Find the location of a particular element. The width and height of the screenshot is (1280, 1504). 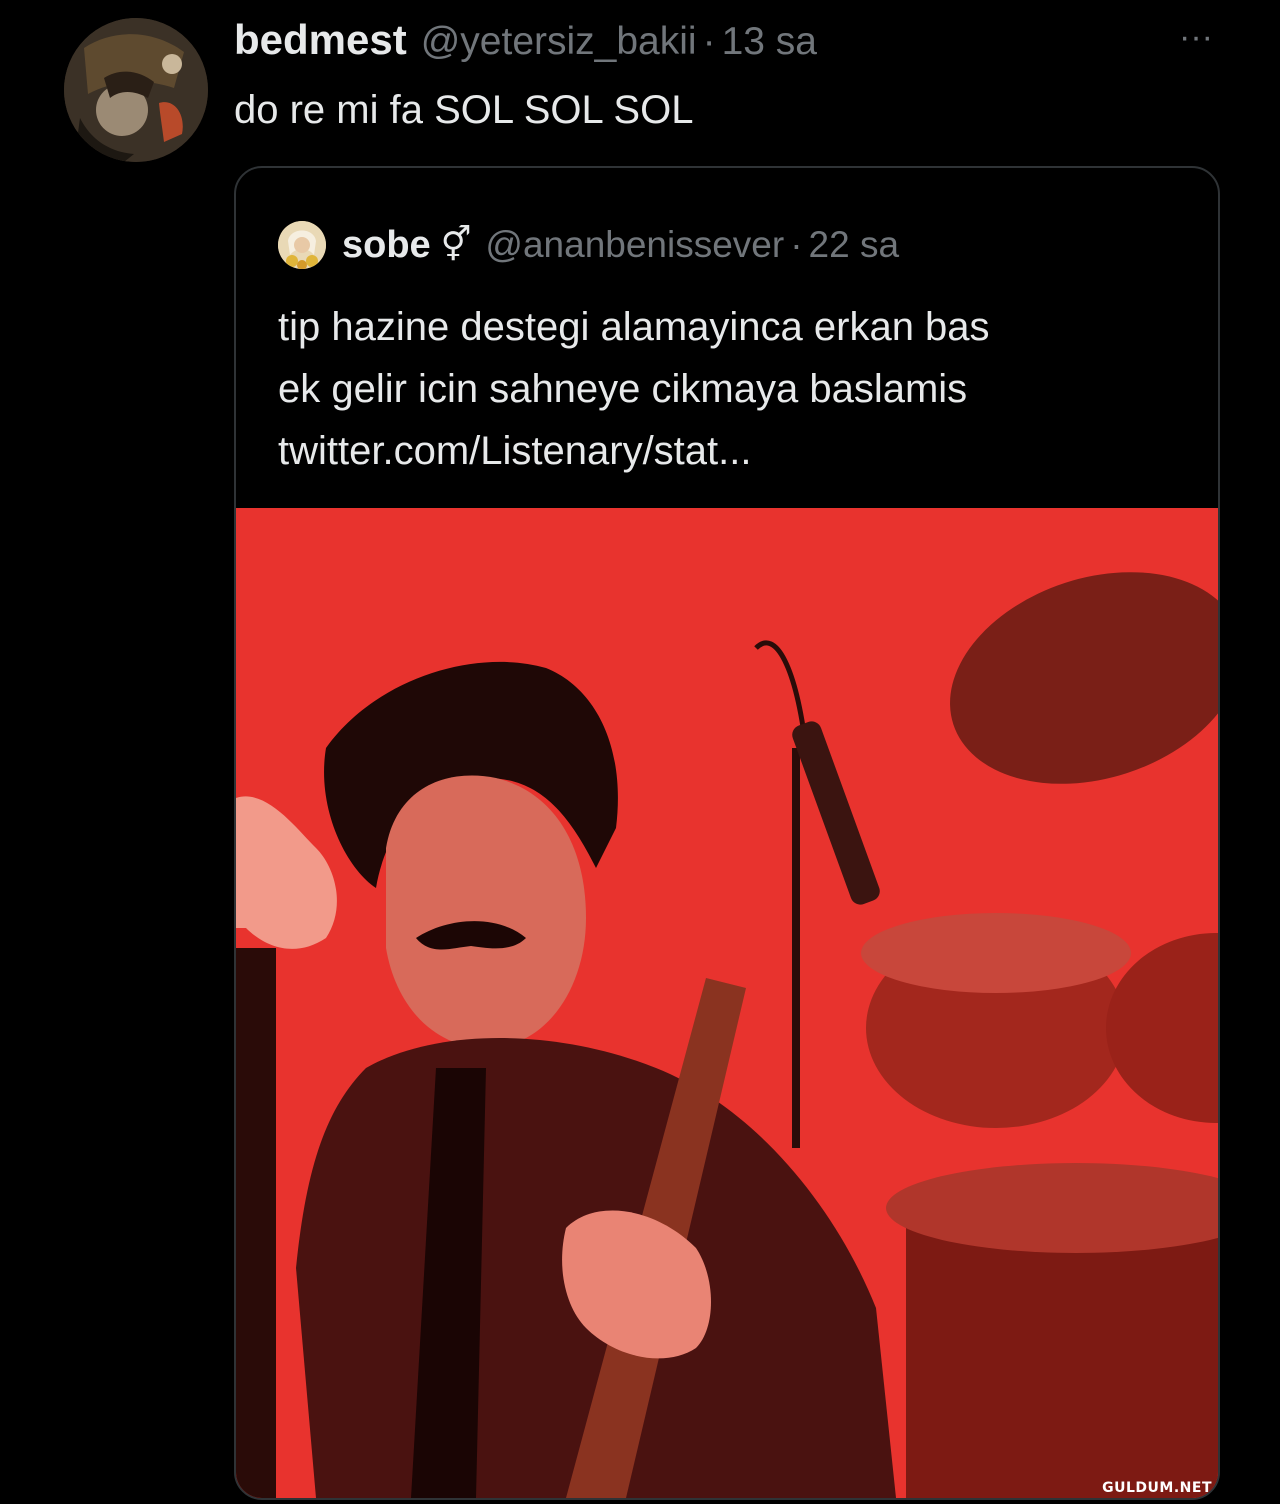

quoted-tweet-header: sobe ⚥ @ananbenissever · 22 sa is located at coordinates (588, 245).